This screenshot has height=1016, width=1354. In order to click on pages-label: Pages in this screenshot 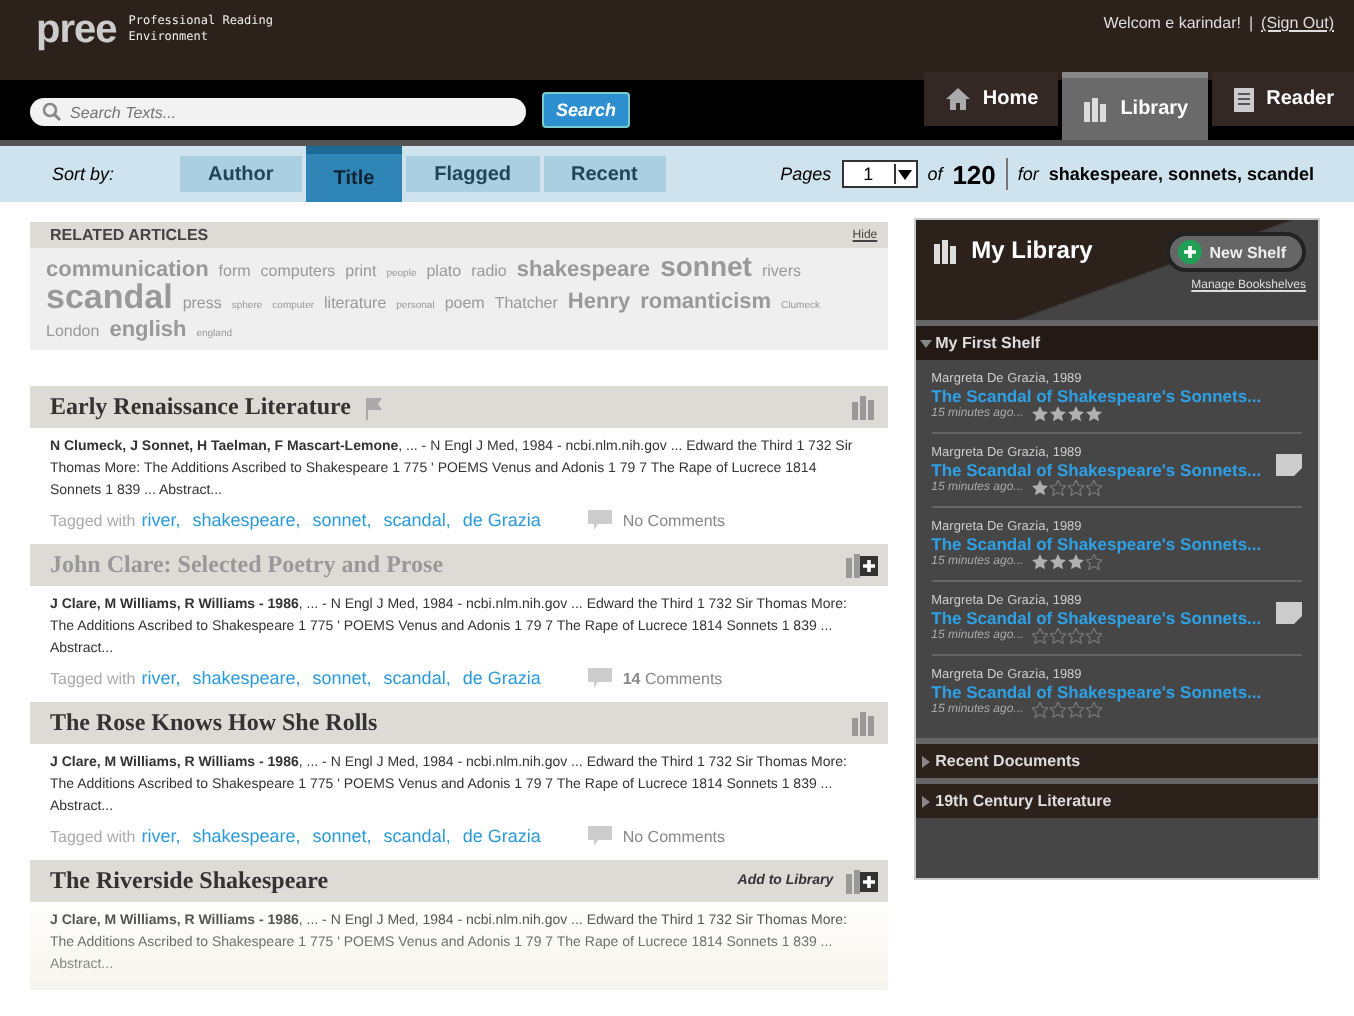, I will do `click(806, 174)`.